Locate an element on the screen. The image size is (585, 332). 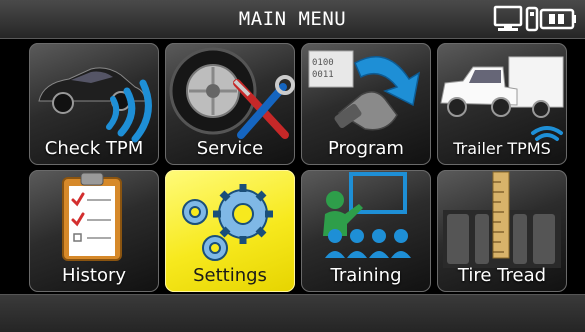
menu-item-check-tpm: Check TPM is located at coordinates (94, 104).